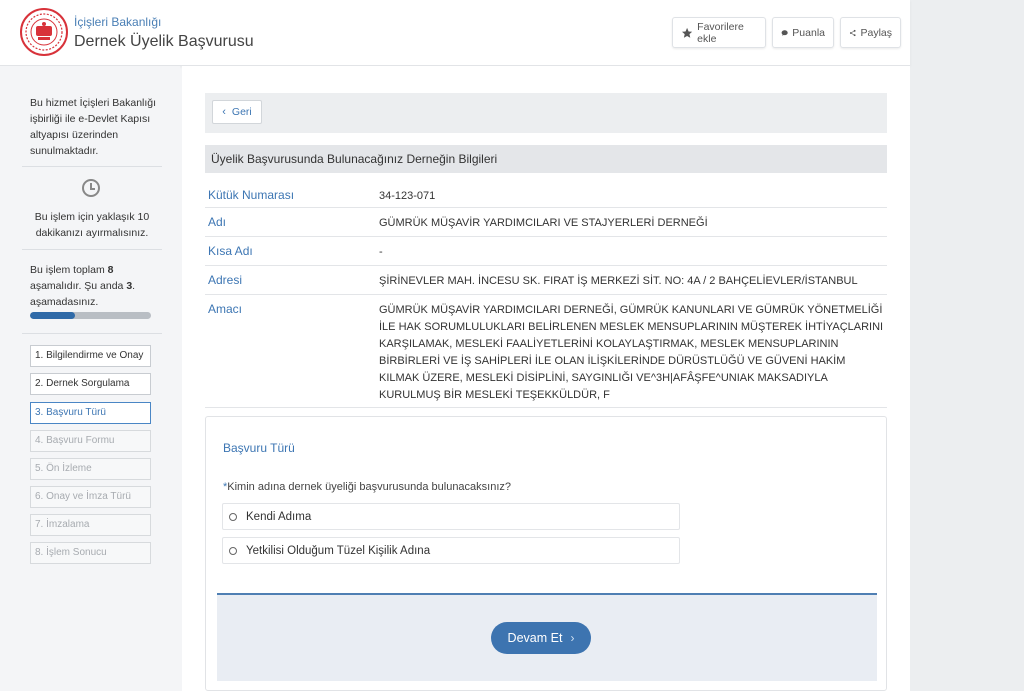 The height and width of the screenshot is (691, 1024). What do you see at coordinates (572, 638) in the screenshot?
I see `chevron-right-icon: ›` at bounding box center [572, 638].